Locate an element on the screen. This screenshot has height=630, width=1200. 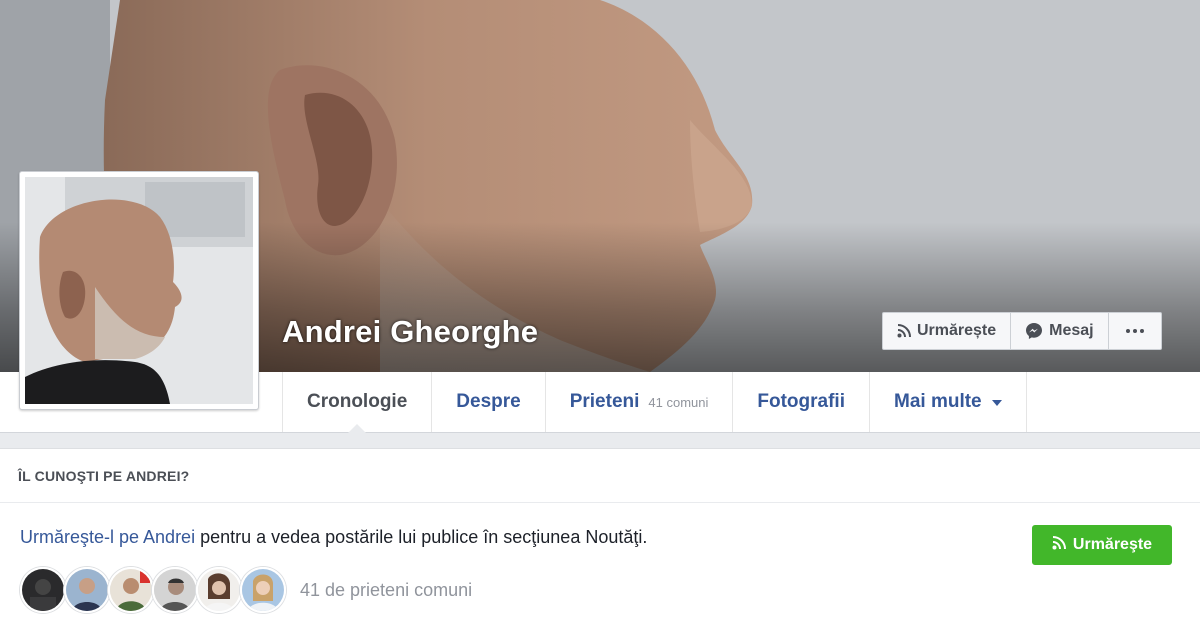
tab-about: Despre is located at coordinates (489, 402).